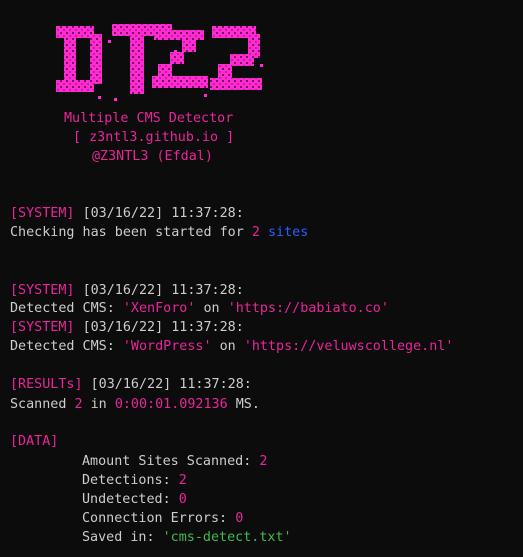 The width and height of the screenshot is (523, 557). I want to click on saved-label: Saved in:, so click(122, 537).